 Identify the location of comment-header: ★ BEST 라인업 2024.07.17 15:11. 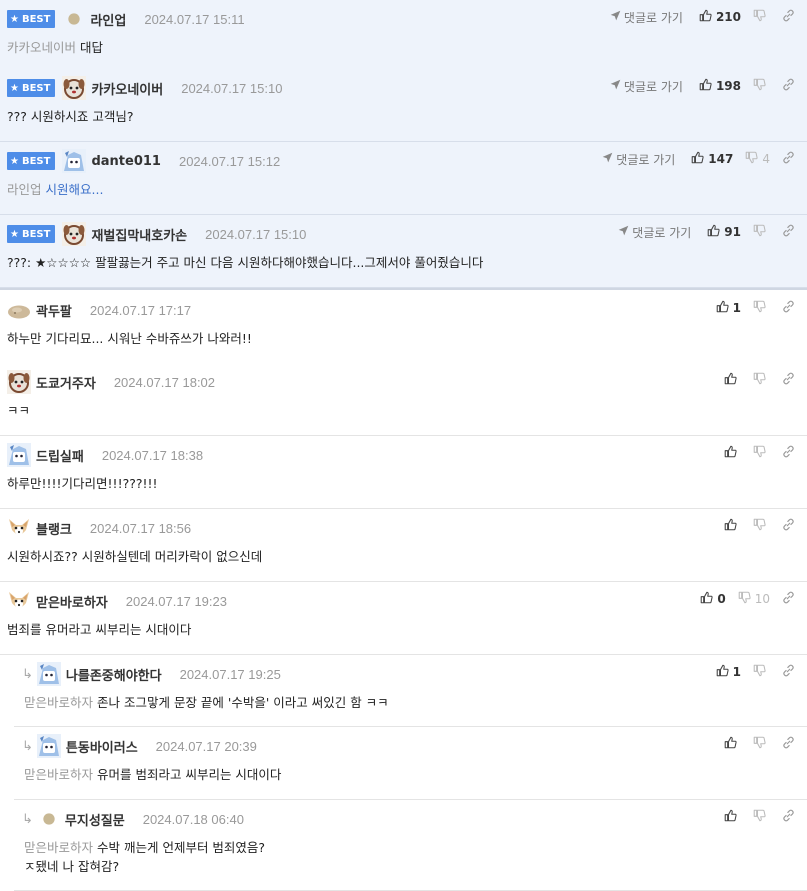
(126, 19).